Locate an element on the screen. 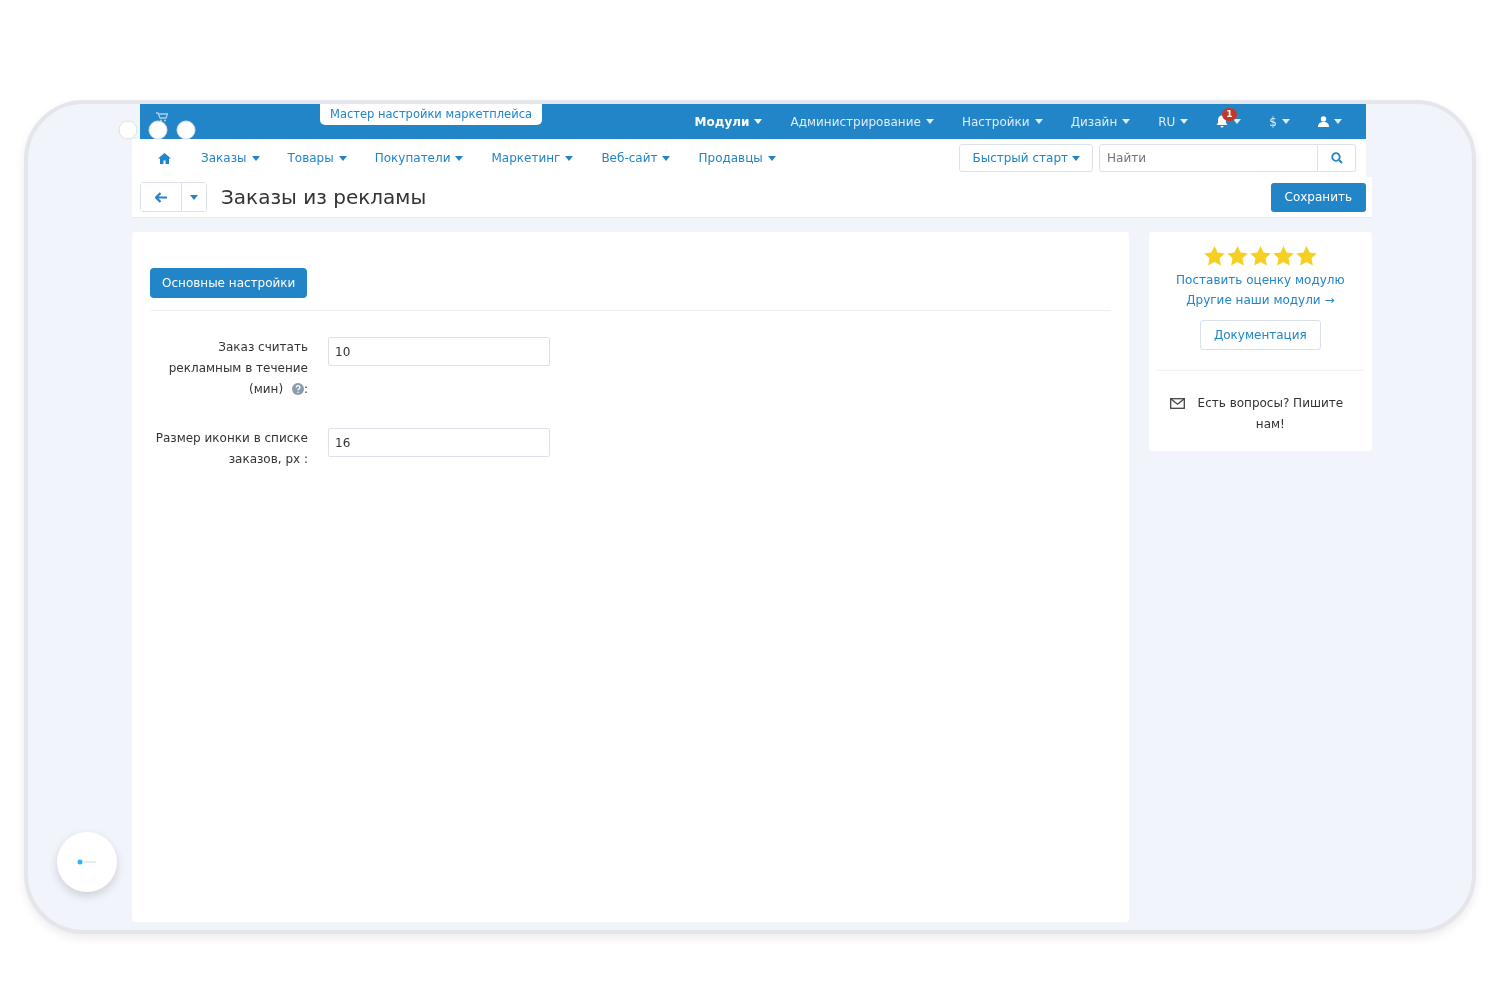 The width and height of the screenshot is (1500, 1000). search-icon is located at coordinates (1336, 158).